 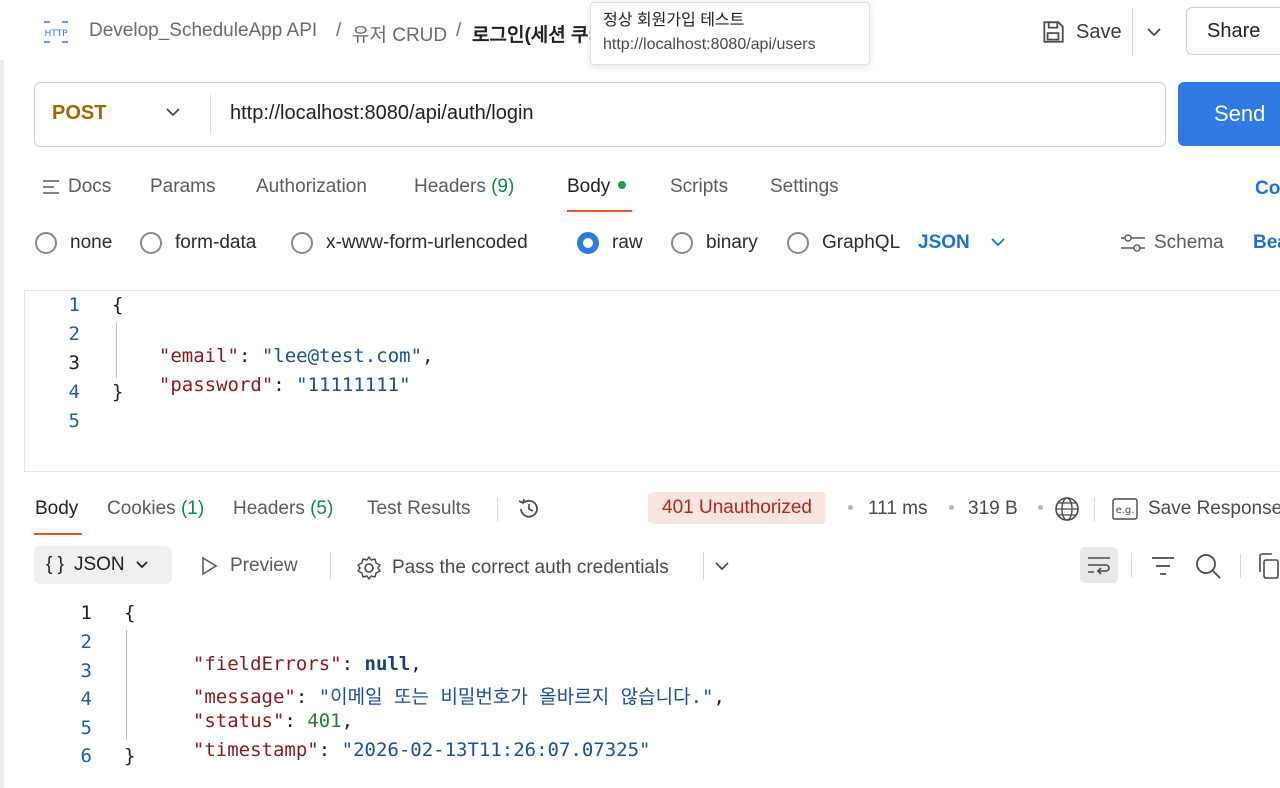 I want to click on method-select: POST, so click(x=79, y=113).